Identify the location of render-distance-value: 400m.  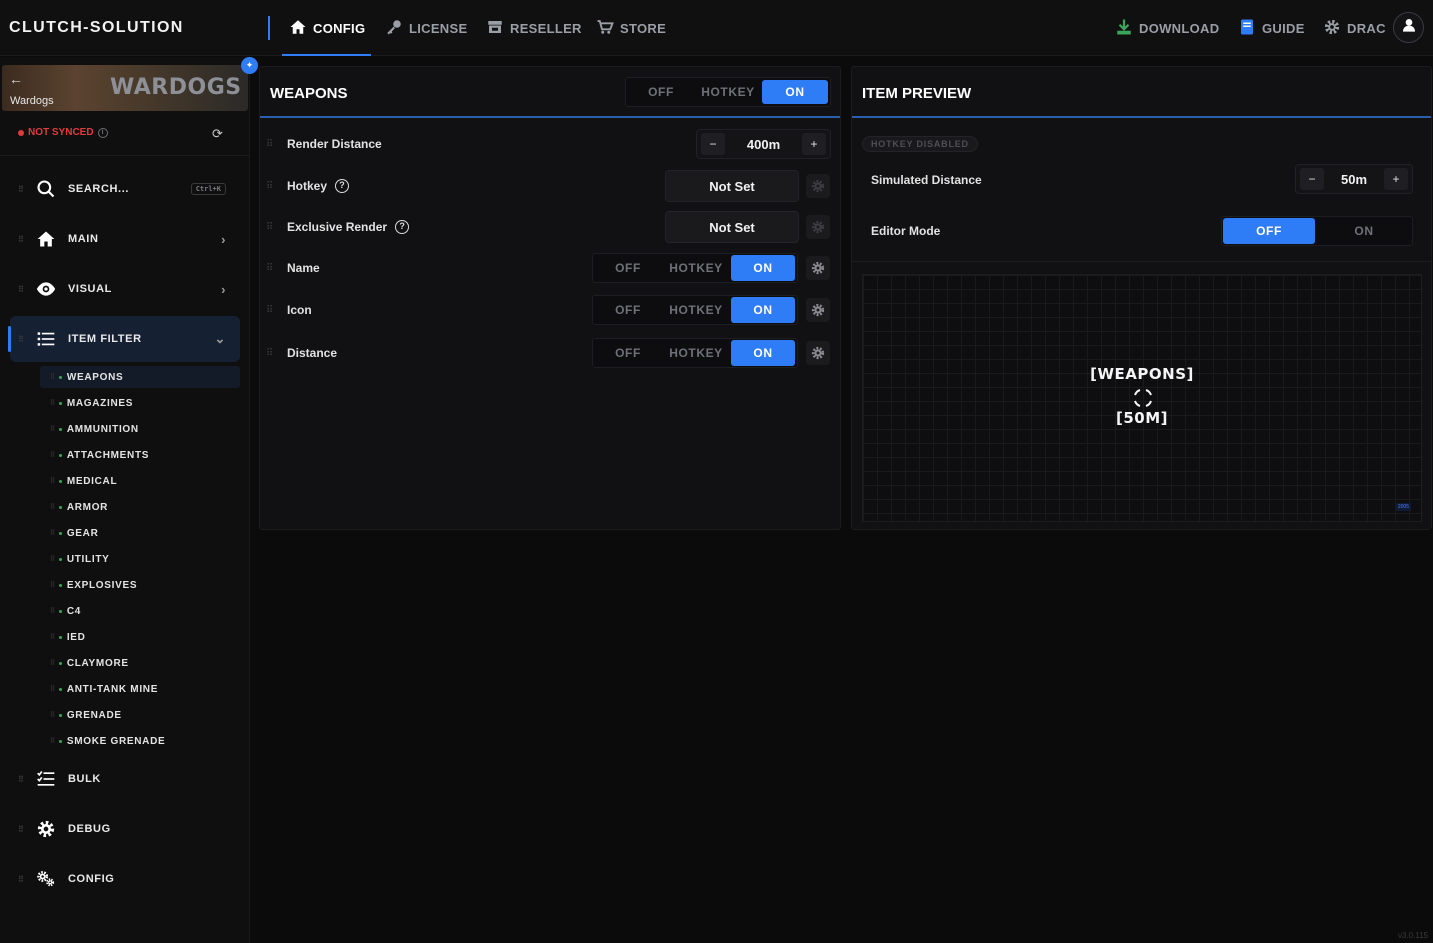
(763, 144).